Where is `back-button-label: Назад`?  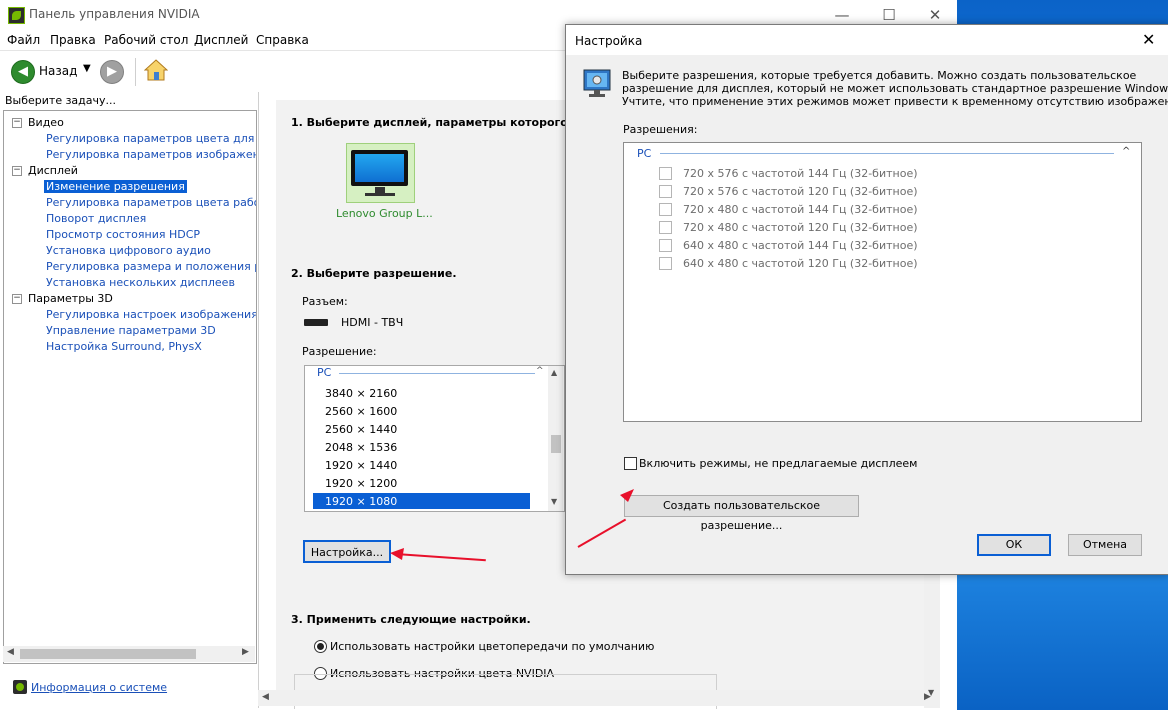
back-button-label: Назад is located at coordinates (58, 71).